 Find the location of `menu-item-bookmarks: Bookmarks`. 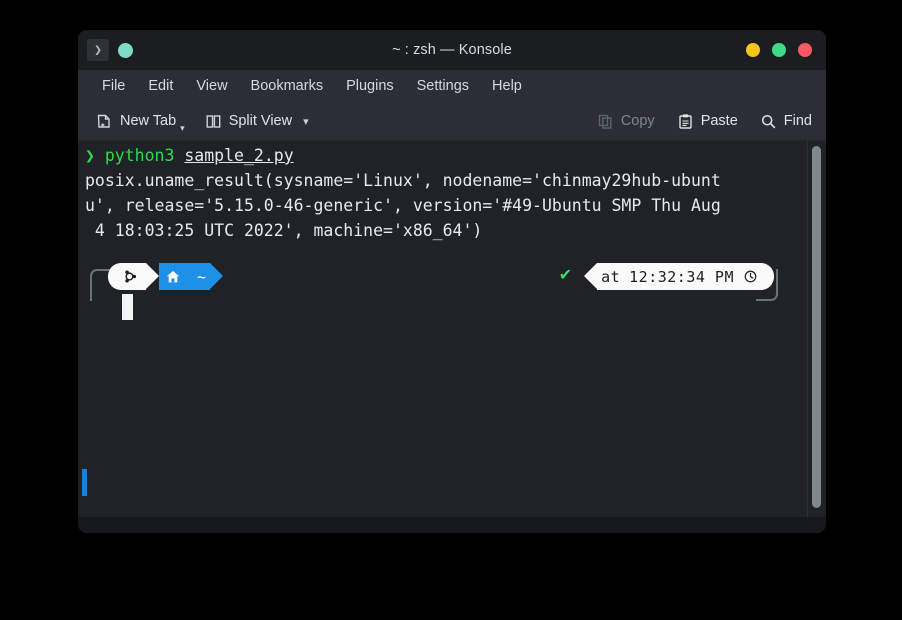

menu-item-bookmarks: Bookmarks is located at coordinates (287, 86).